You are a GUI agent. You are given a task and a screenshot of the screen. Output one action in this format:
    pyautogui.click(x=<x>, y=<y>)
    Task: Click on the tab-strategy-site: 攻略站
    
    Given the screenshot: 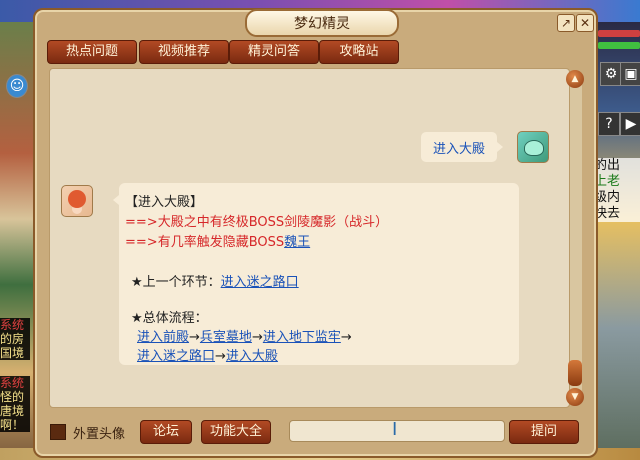 What is the action you would take?
    pyautogui.click(x=359, y=52)
    